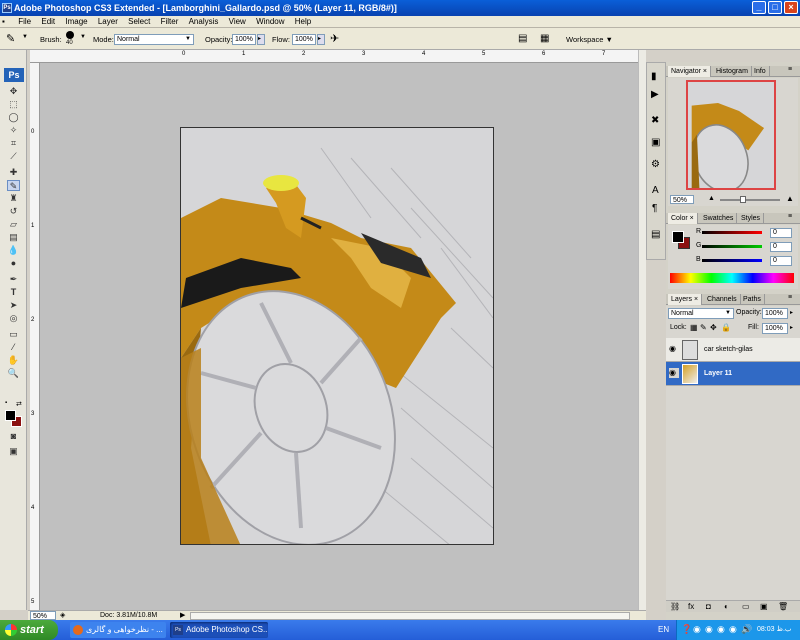 The width and height of the screenshot is (800, 640). What do you see at coordinates (13, 91) in the screenshot?
I see `move-tool-icon: ✥` at bounding box center [13, 91].